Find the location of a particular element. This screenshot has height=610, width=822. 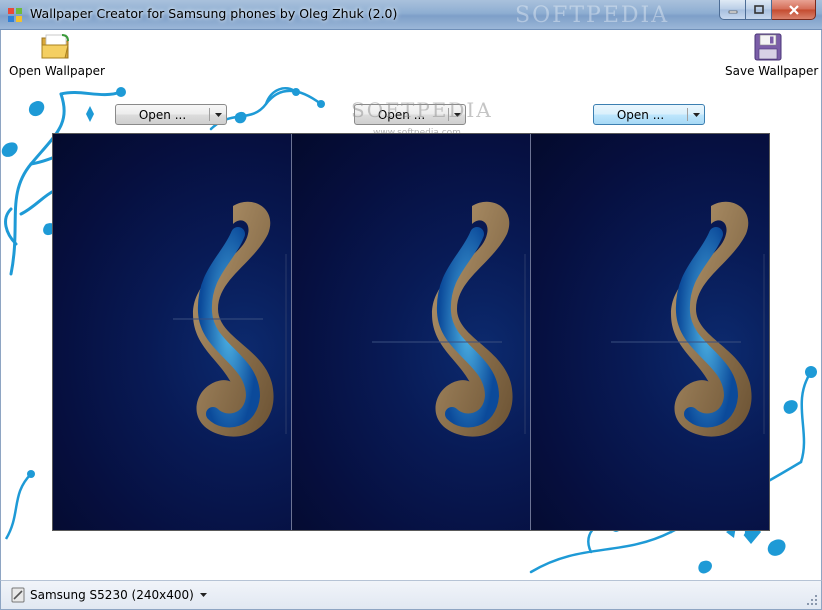

close-button is located at coordinates (794, 10).